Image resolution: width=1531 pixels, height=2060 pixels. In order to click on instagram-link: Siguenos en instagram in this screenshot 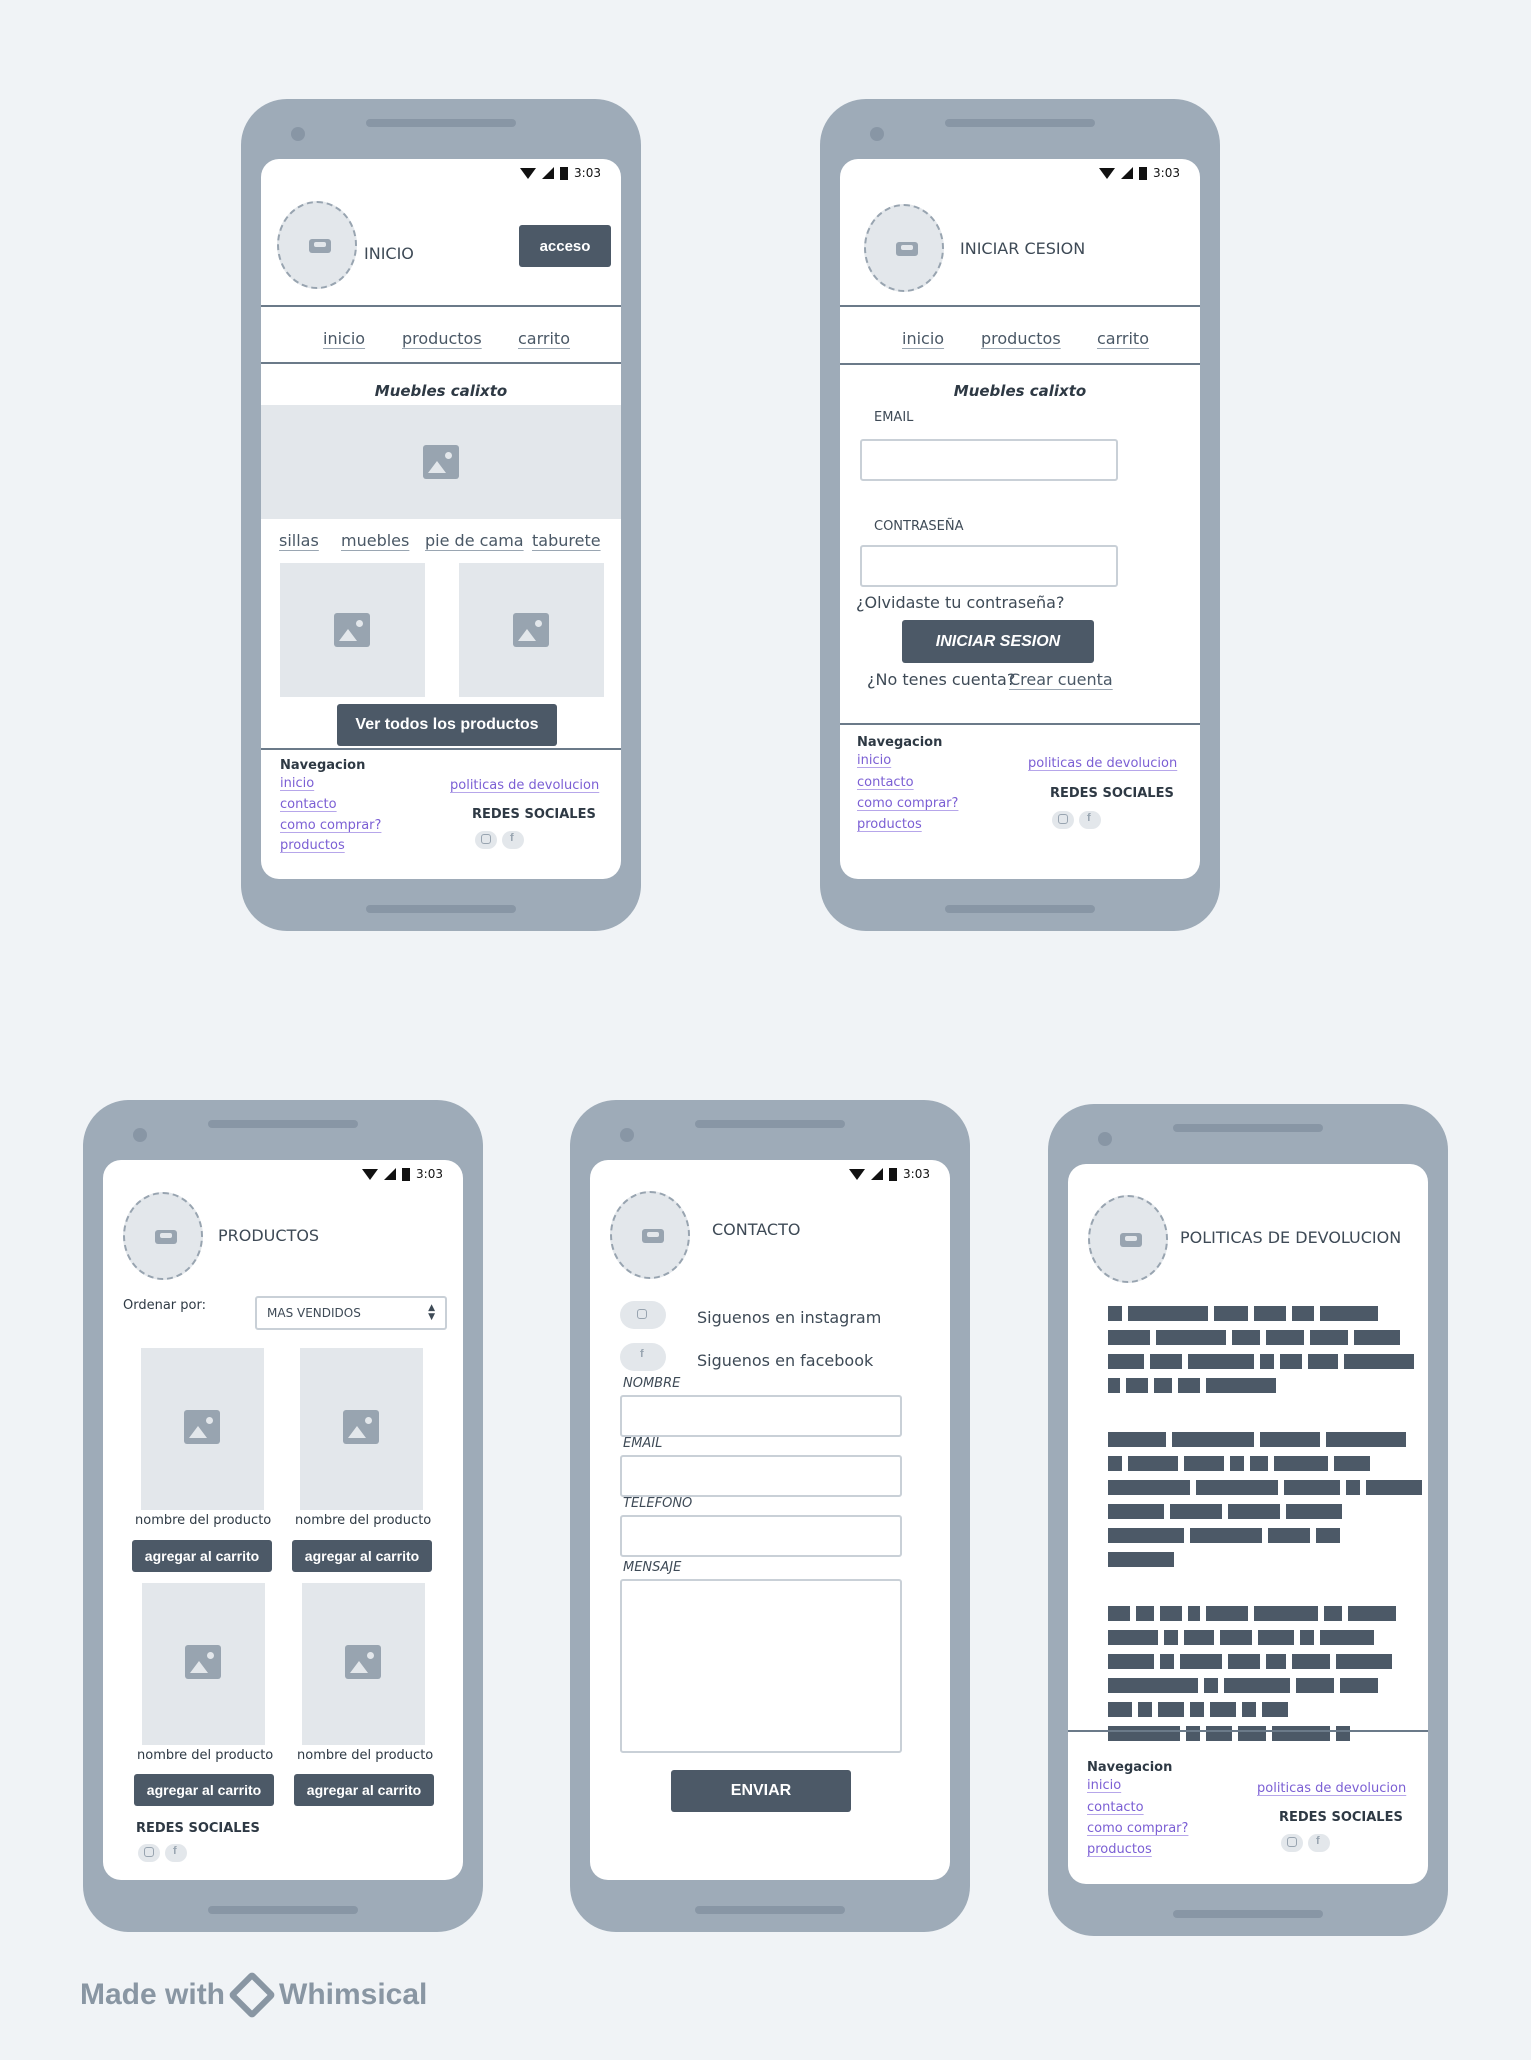, I will do `click(789, 1317)`.